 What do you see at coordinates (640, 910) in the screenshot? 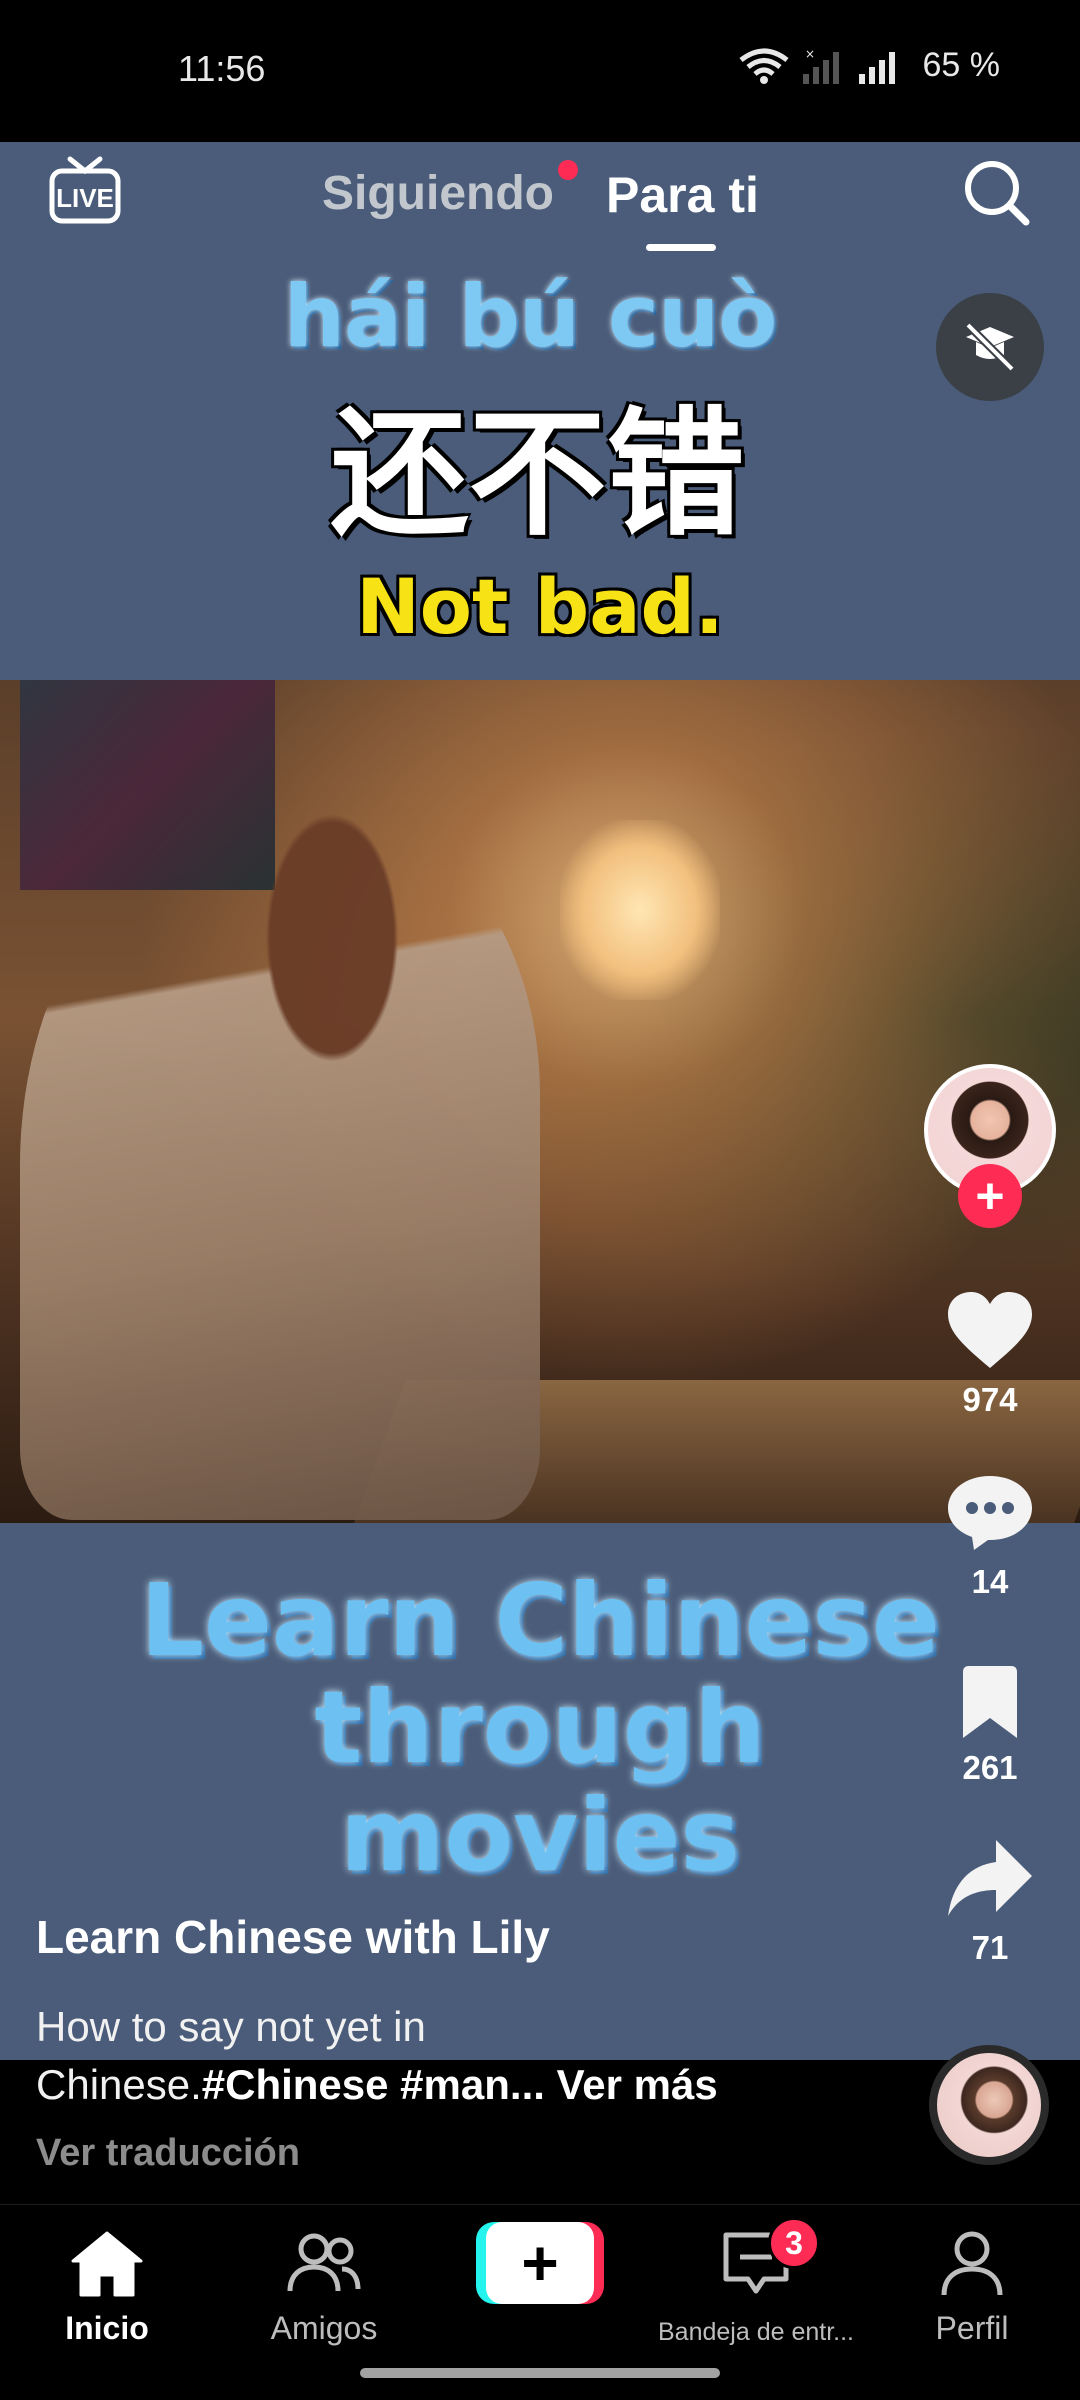
I see `movie-scene-lamp` at bounding box center [640, 910].